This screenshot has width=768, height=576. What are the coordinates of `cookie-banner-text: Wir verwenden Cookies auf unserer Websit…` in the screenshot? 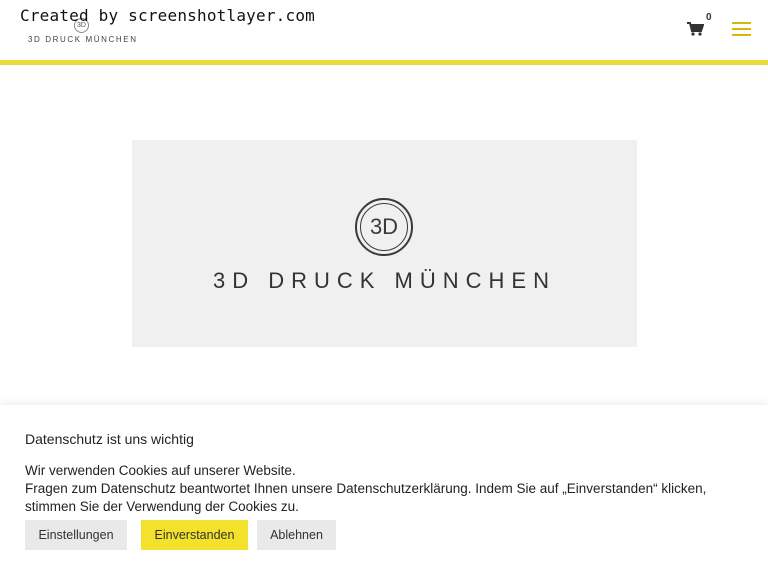 It's located at (385, 489).